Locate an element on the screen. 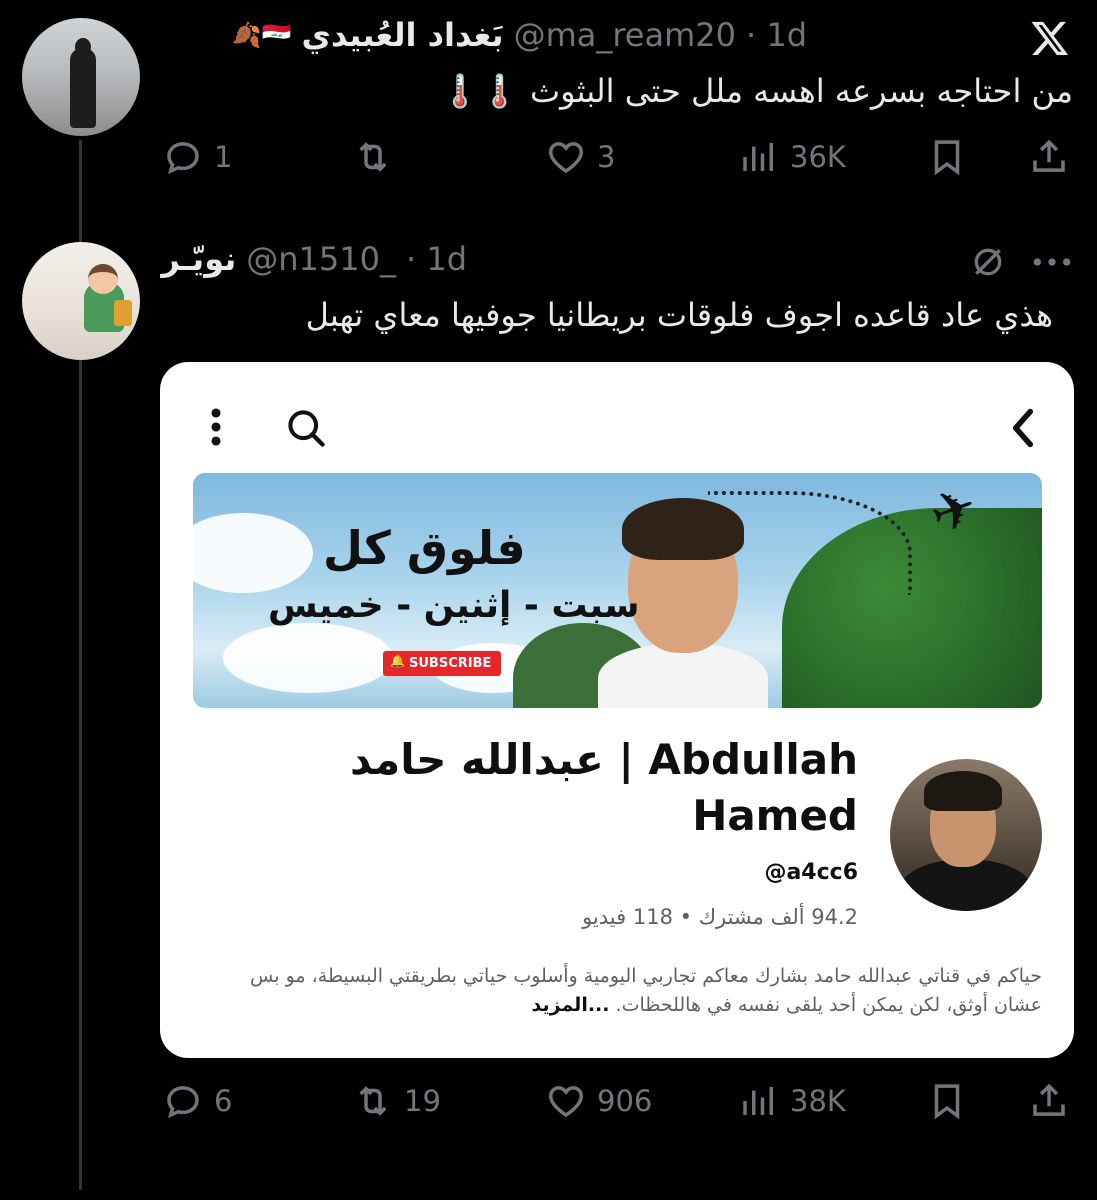 Image resolution: width=1097 pixels, height=1200 pixels. tweet-header: 🍂🇮🇶 بَغداد العُبيدي @ma_ream20 · 1d is located at coordinates (519, 35).